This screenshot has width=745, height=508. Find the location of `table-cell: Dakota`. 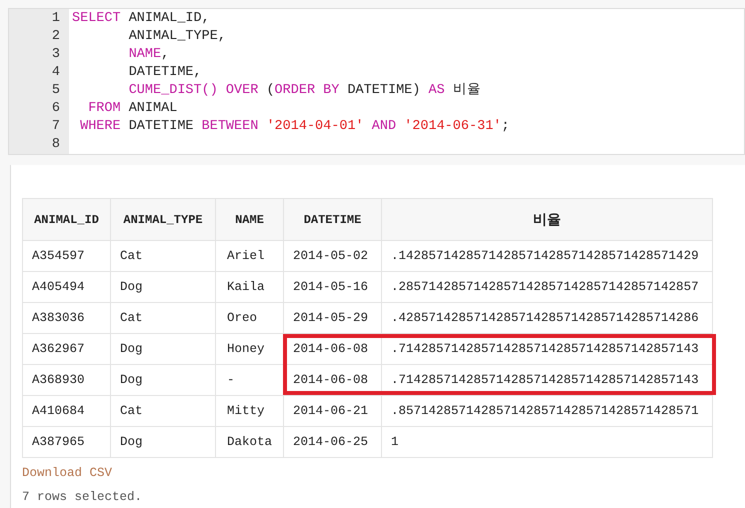

table-cell: Dakota is located at coordinates (250, 442).